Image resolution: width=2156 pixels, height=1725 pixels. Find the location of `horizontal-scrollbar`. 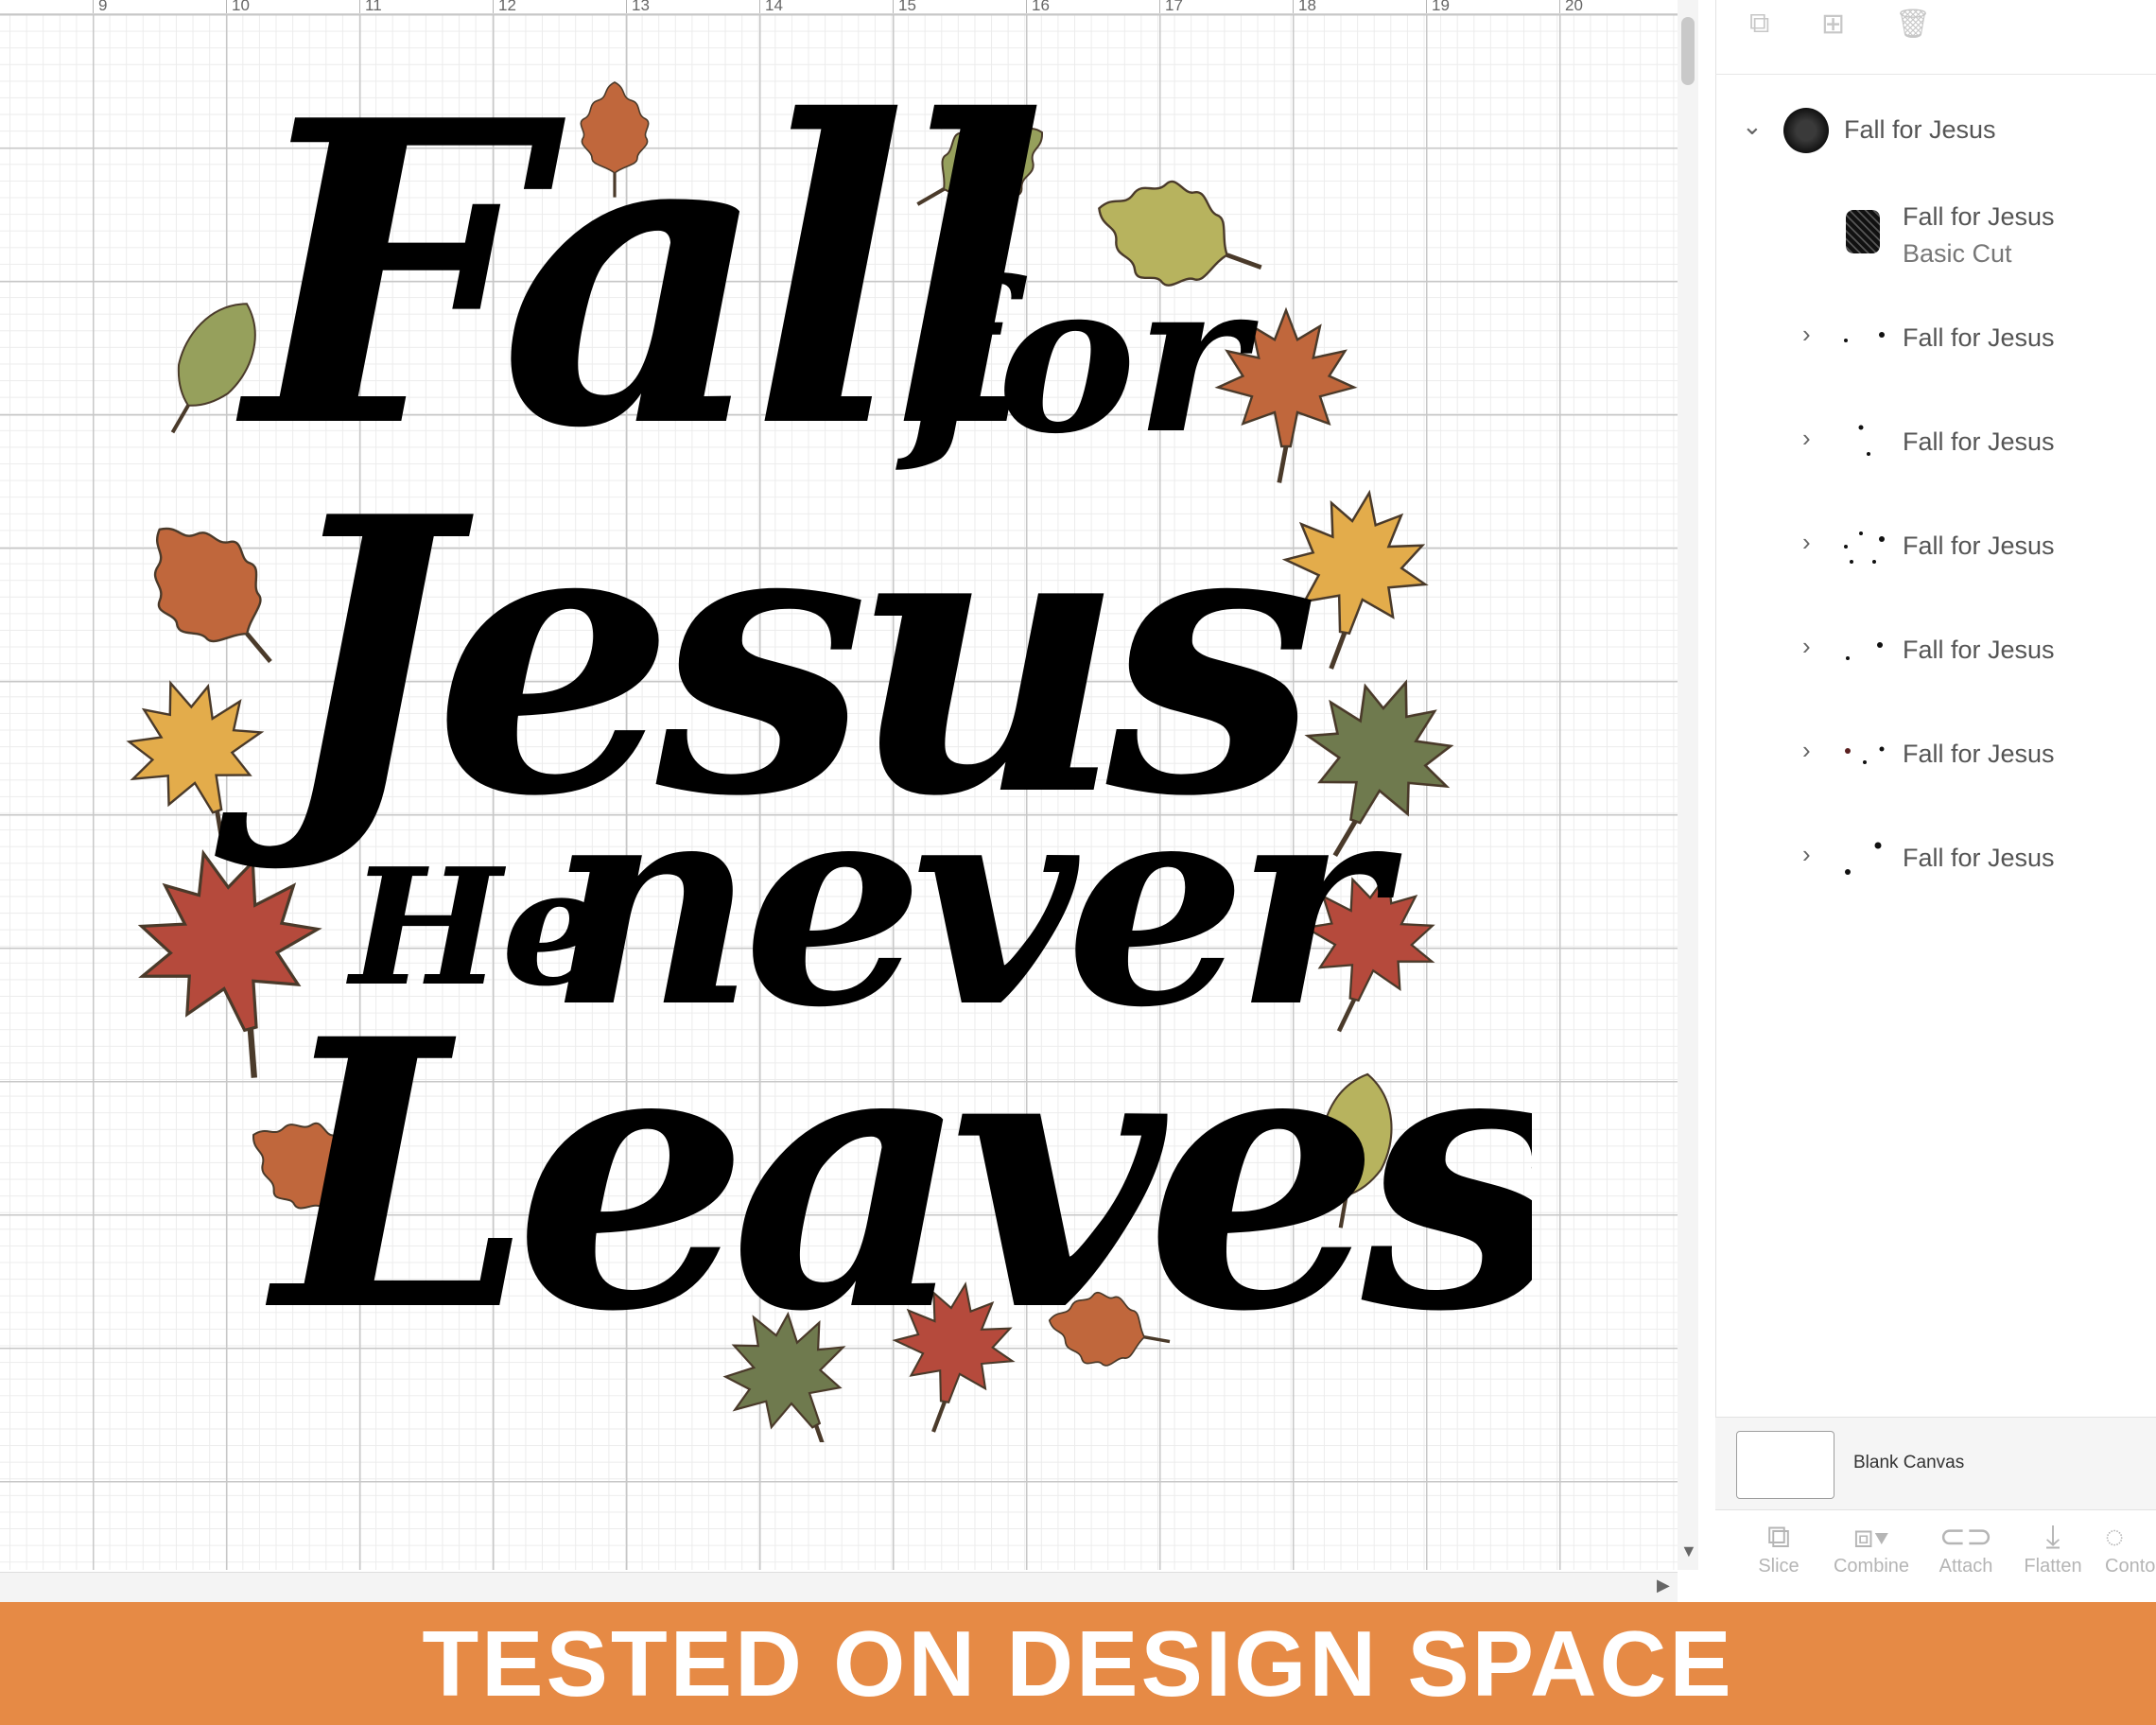

horizontal-scrollbar is located at coordinates (839, 1587).